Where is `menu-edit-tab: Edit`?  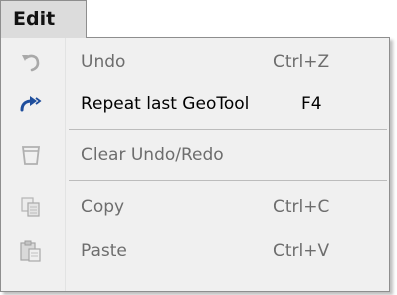
menu-edit-tab: Edit is located at coordinates (43, 19).